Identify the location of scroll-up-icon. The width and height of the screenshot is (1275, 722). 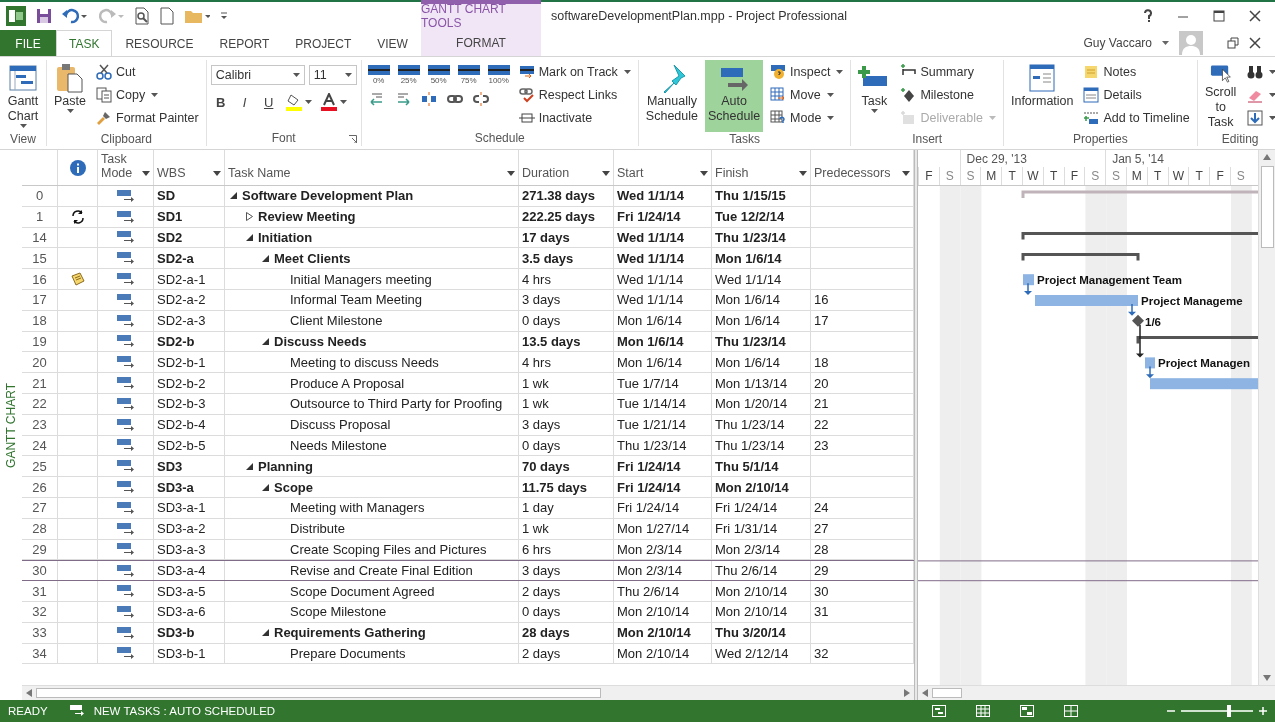
(1267, 157).